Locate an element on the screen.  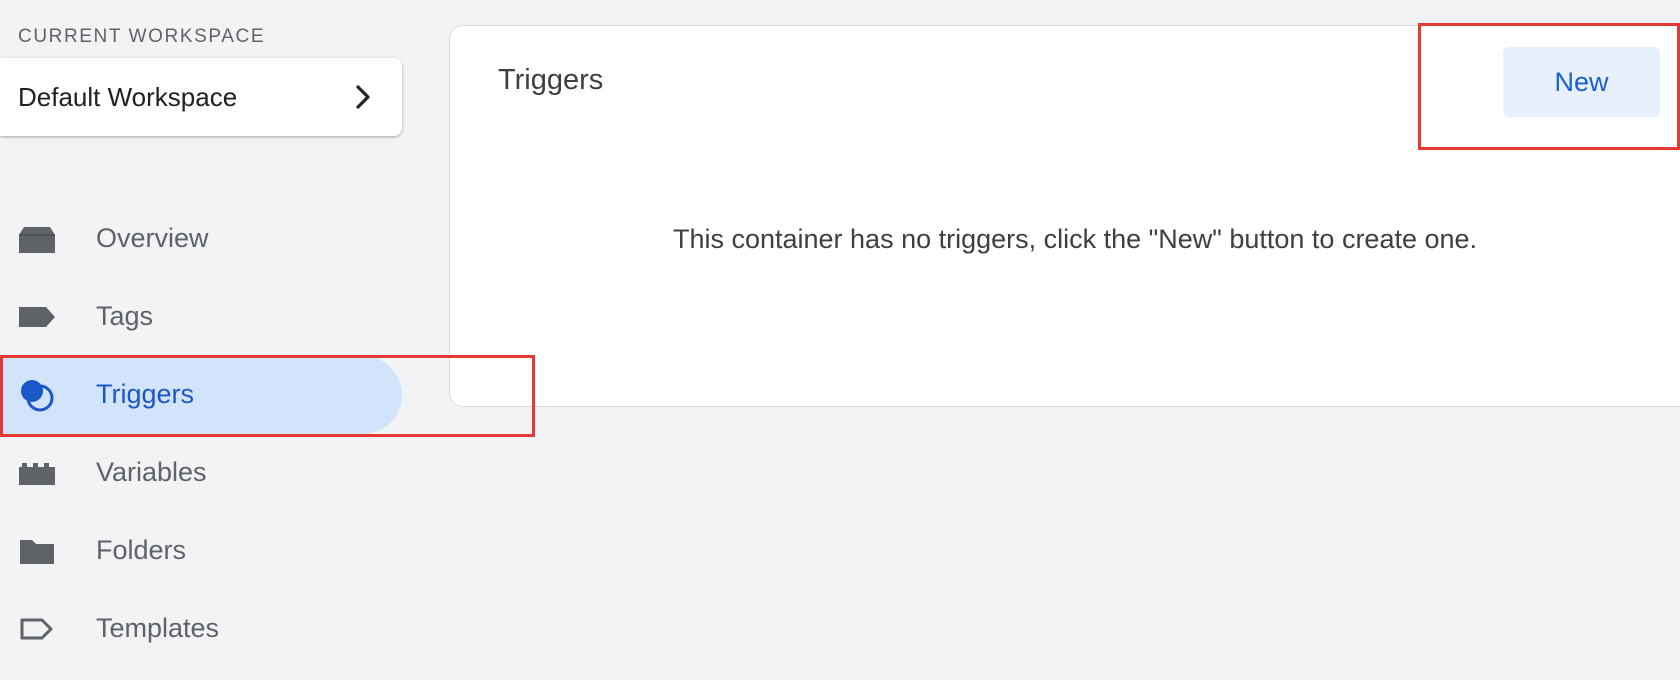
tag-icon is located at coordinates (37, 317).